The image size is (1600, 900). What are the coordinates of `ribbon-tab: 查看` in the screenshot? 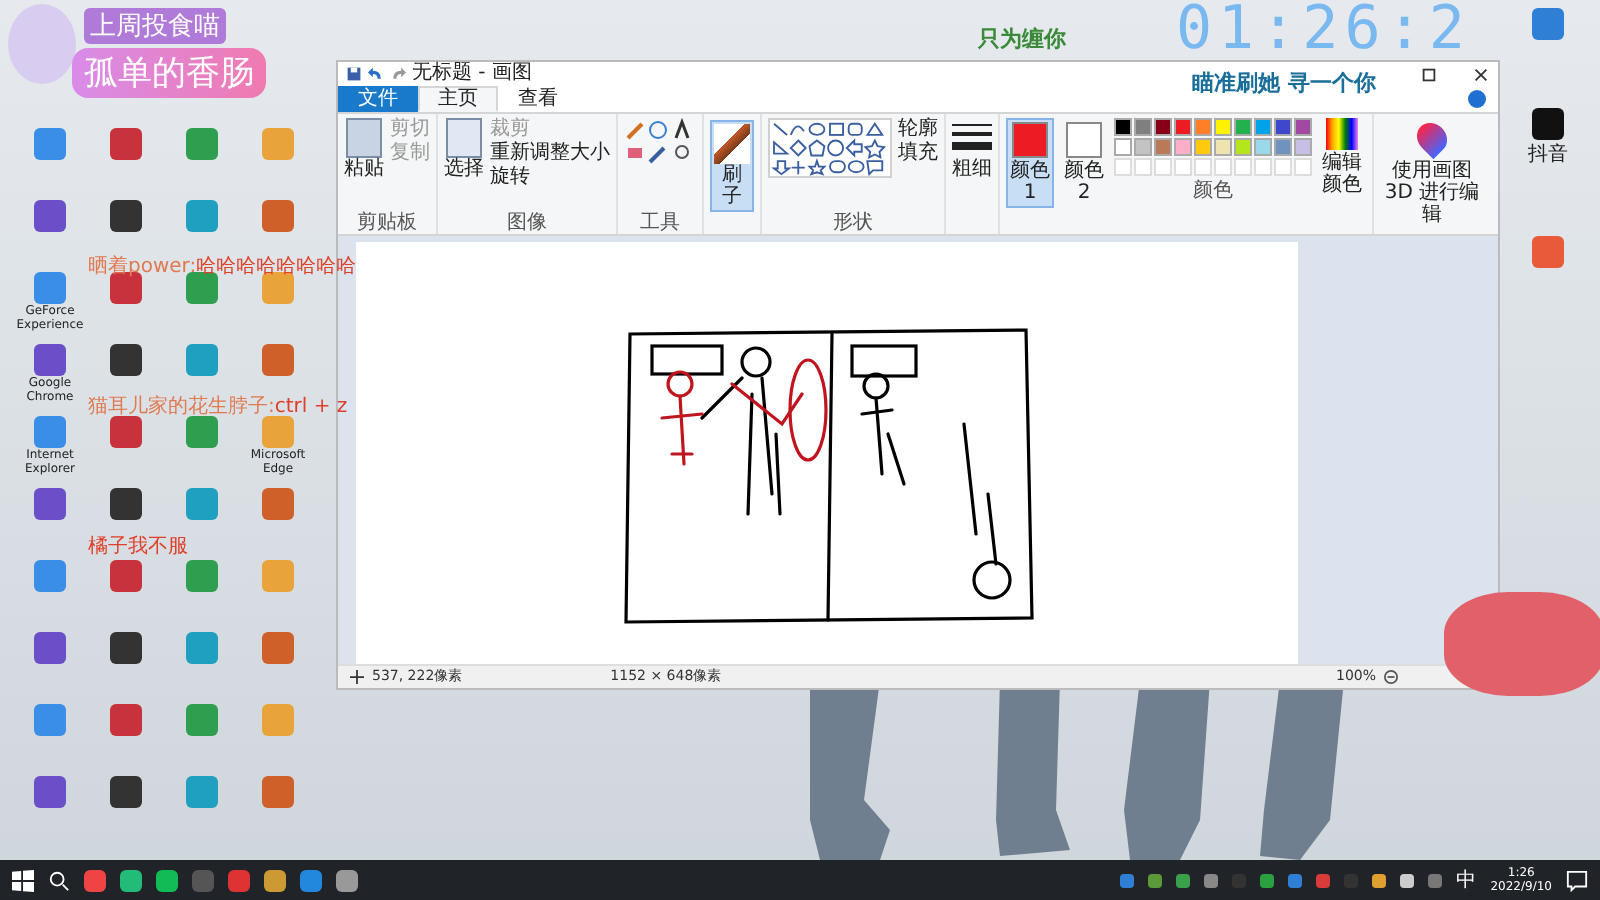 It's located at (538, 99).